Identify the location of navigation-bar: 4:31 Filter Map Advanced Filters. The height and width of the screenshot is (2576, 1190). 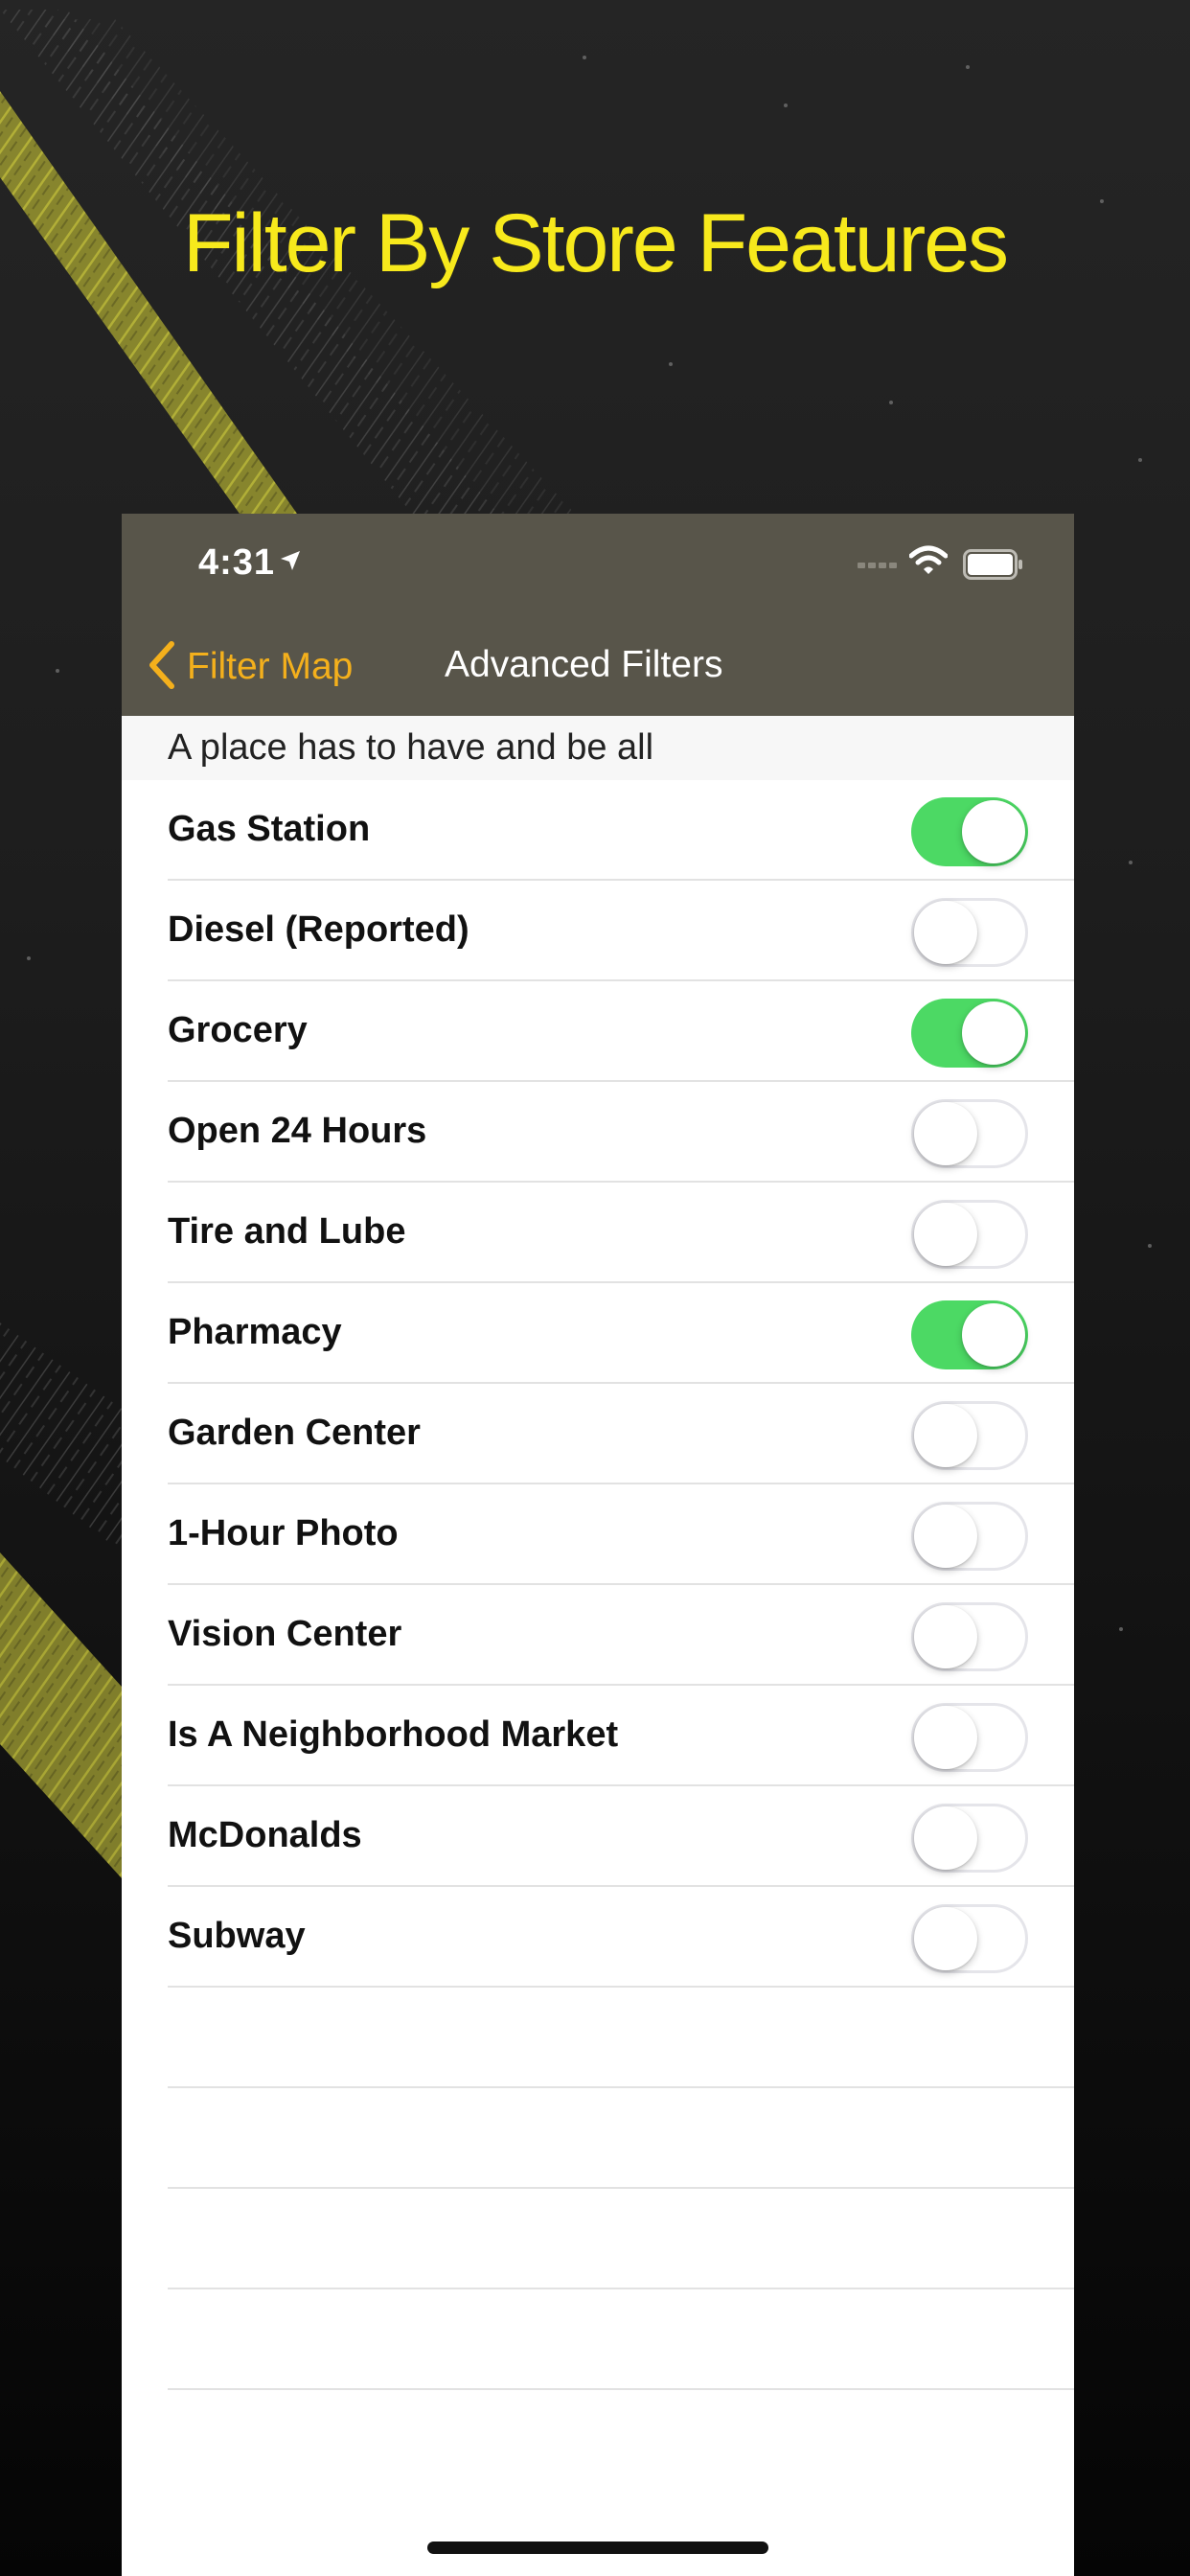
(598, 615).